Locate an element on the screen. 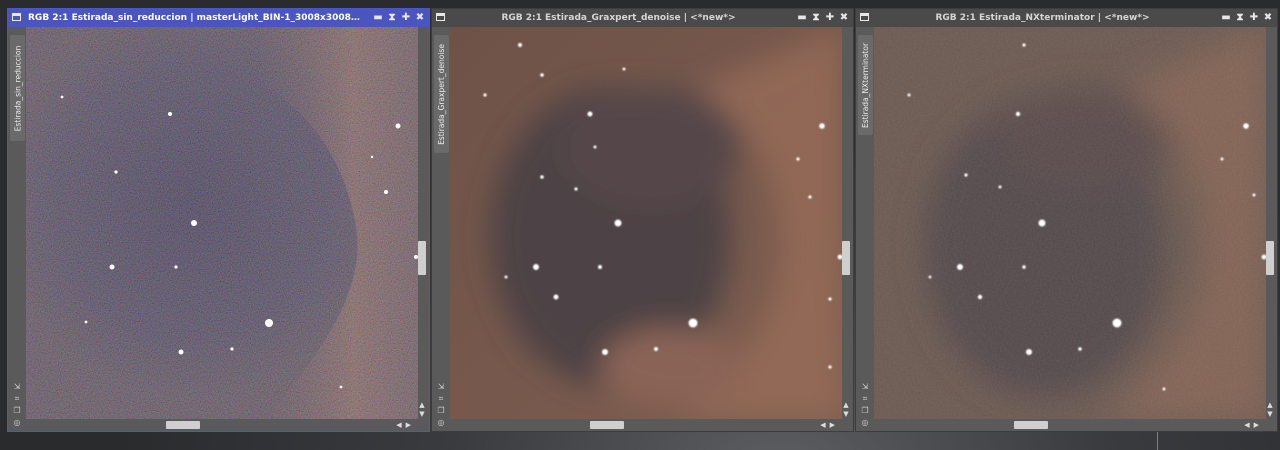 Image resolution: width=1280 pixels, height=450 pixels. view-id-tab: Estirada_NXterminator is located at coordinates (865, 85).